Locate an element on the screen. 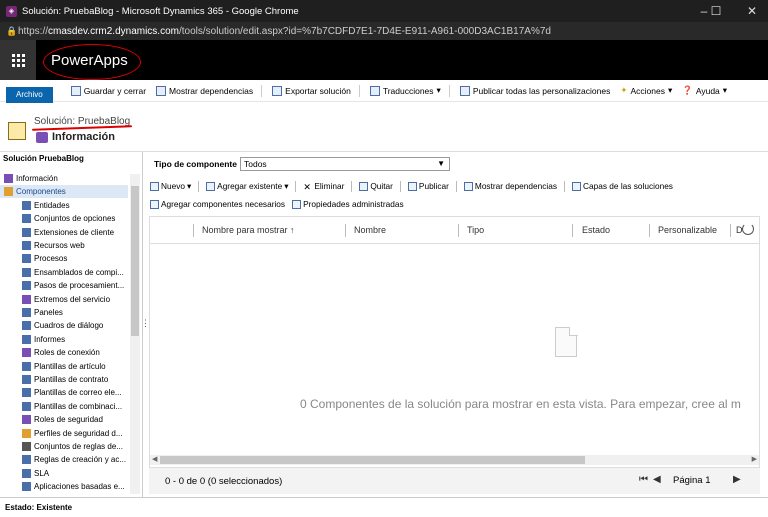  sidebar-item: Extensiones de cliente is located at coordinates (64, 232).